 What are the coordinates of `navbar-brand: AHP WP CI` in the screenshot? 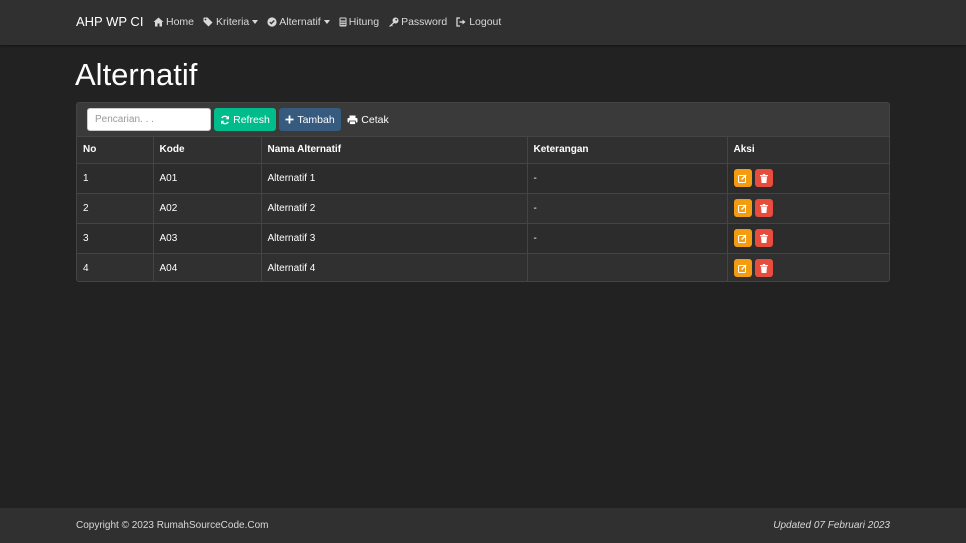 It's located at (109, 21).